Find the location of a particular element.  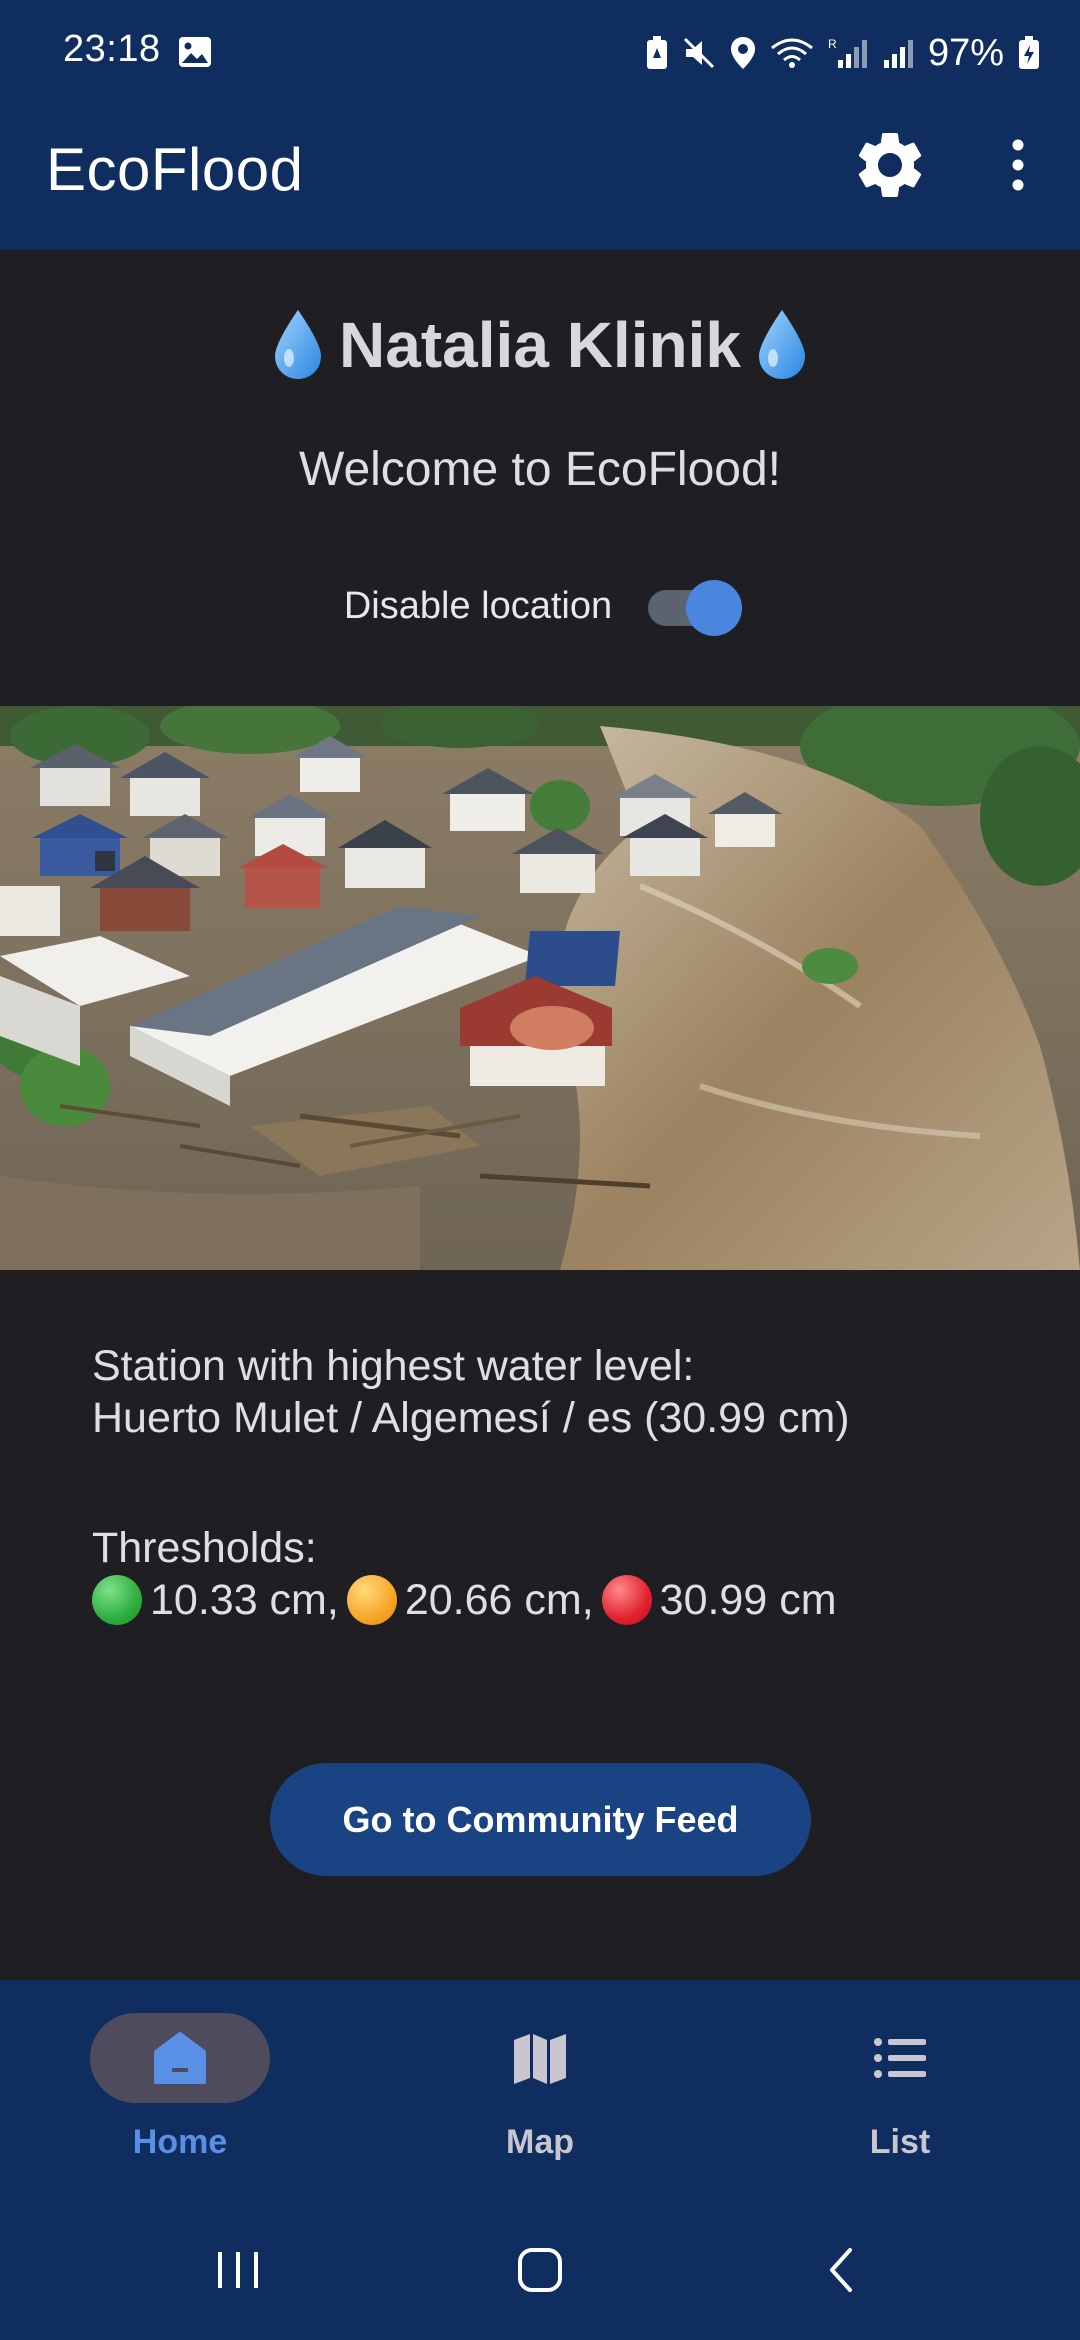

threshold-yellow: 20.66 cm, is located at coordinates (499, 1600).